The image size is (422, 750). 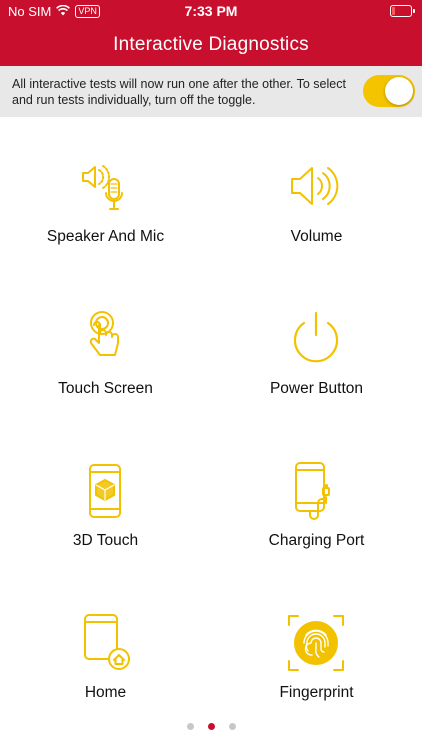 What do you see at coordinates (105, 339) in the screenshot?
I see `touch-screen-icon` at bounding box center [105, 339].